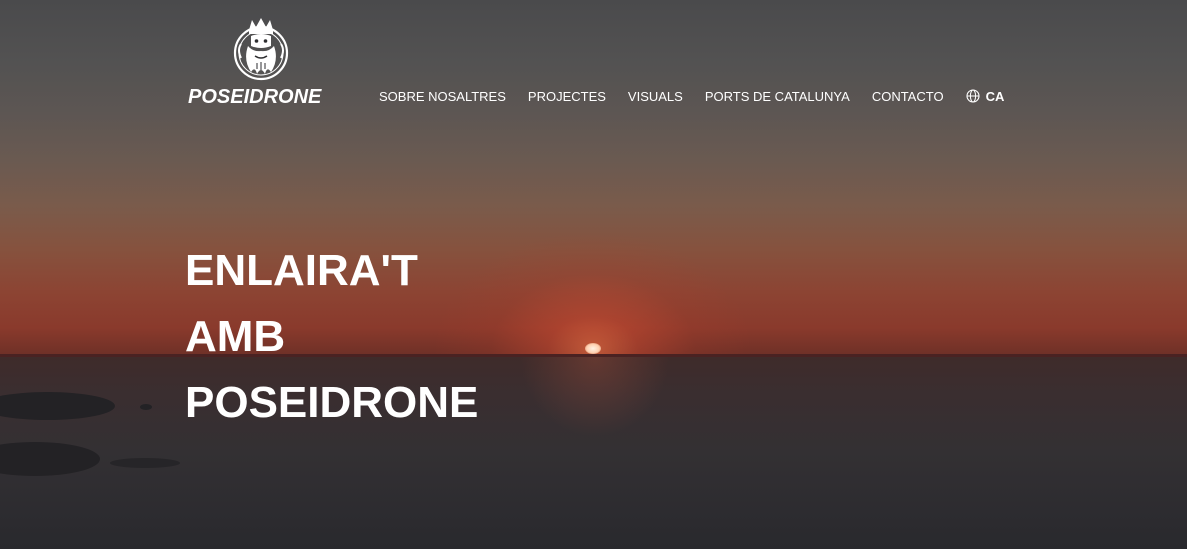  What do you see at coordinates (332, 402) in the screenshot?
I see `headline-line: POSEIDRONE` at bounding box center [332, 402].